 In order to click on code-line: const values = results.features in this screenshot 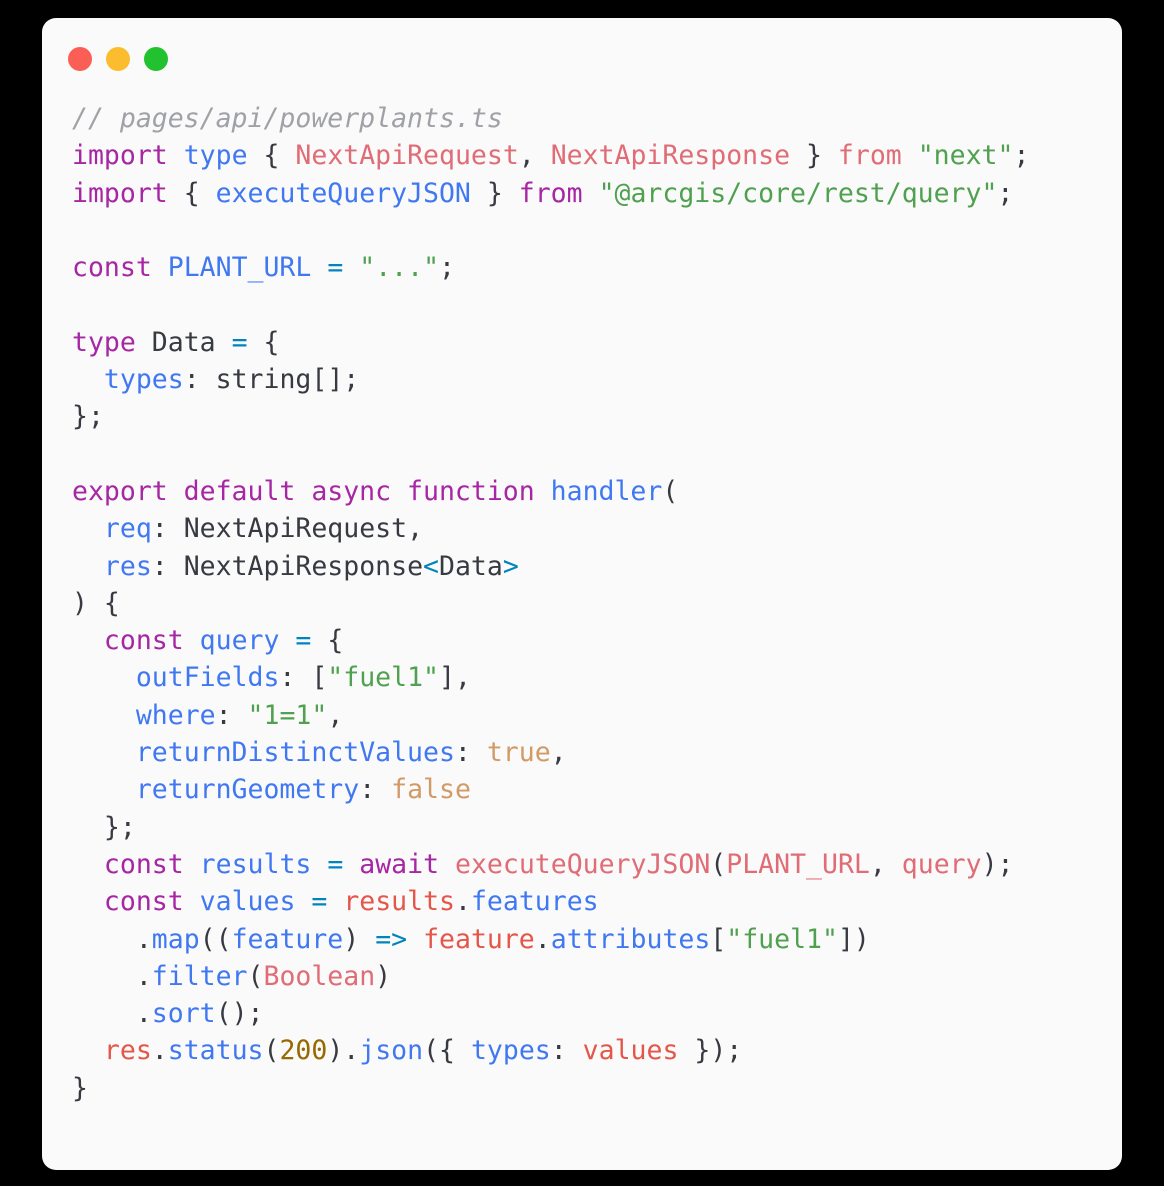, I will do `click(597, 901)`.